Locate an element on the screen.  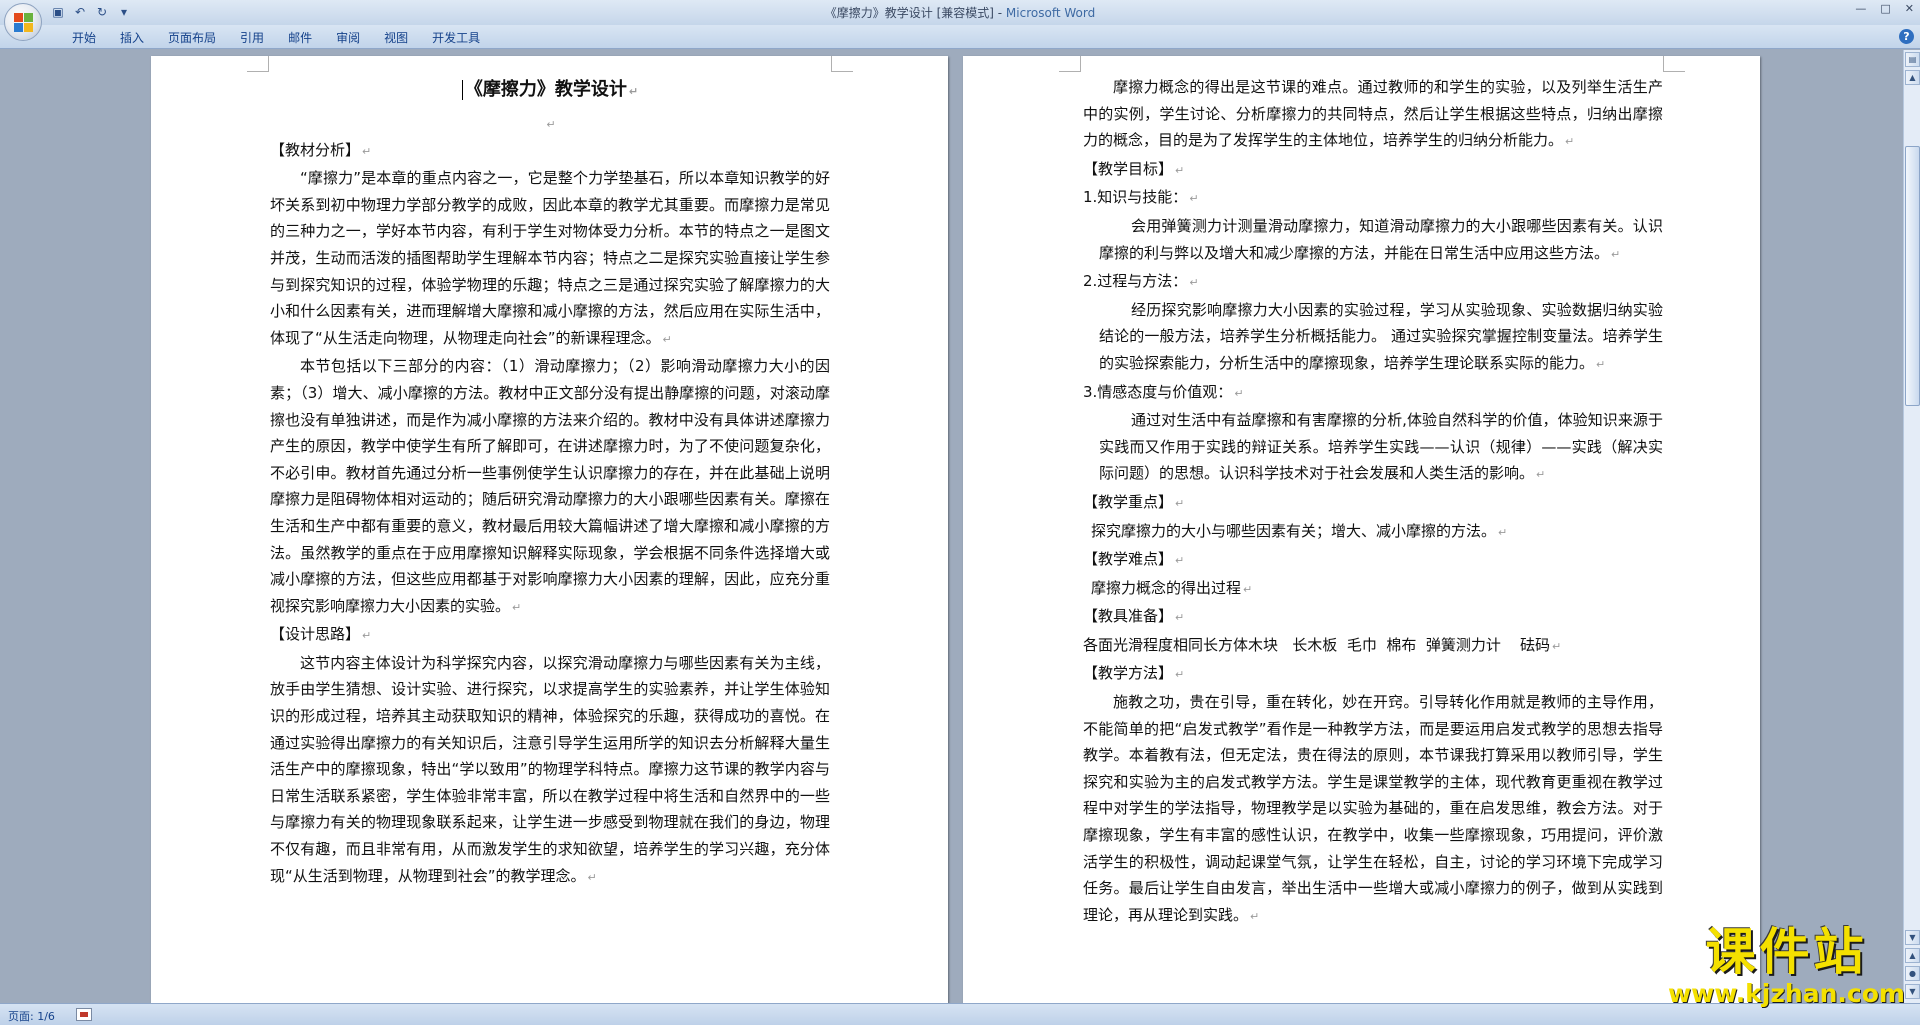
vertical-scrollbar: ▤ ▲ ▼ ▲ ● ▼ is located at coordinates (1911, 526).